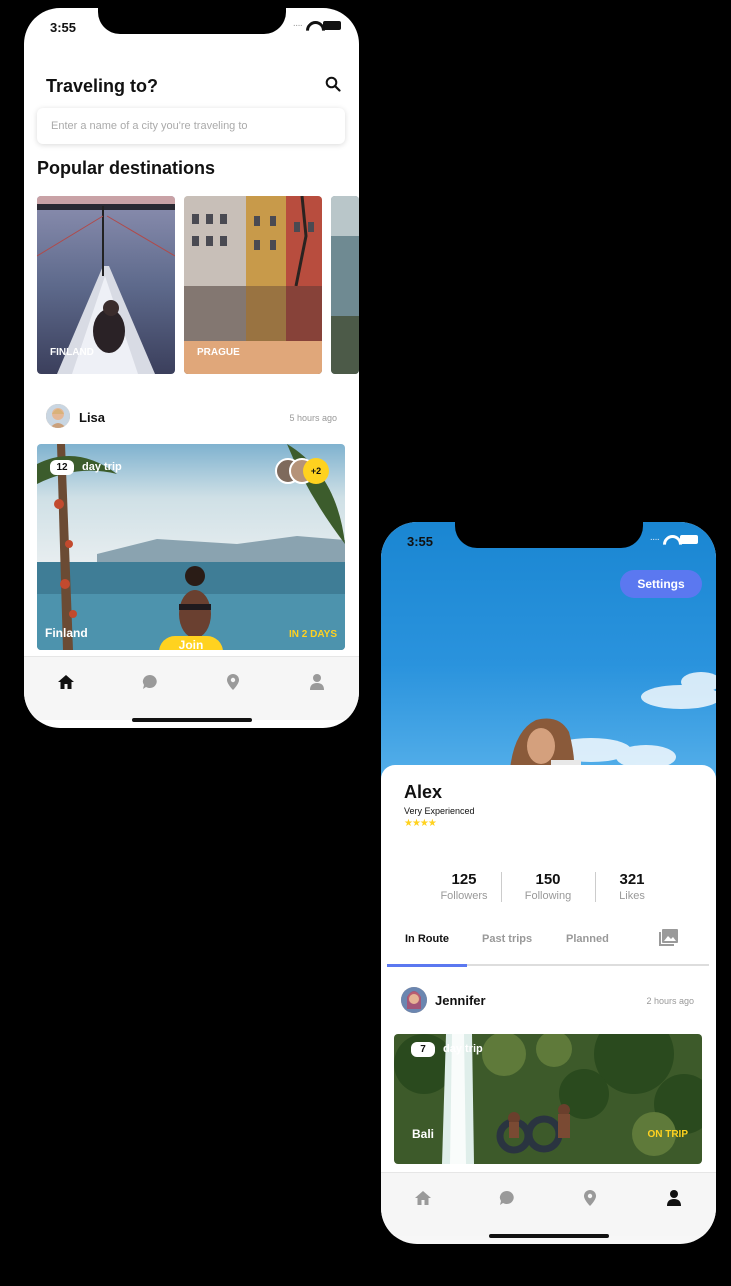 Image resolution: width=731 pixels, height=1286 pixels. Describe the element at coordinates (668, 938) in the screenshot. I see `gallery-icon` at that location.